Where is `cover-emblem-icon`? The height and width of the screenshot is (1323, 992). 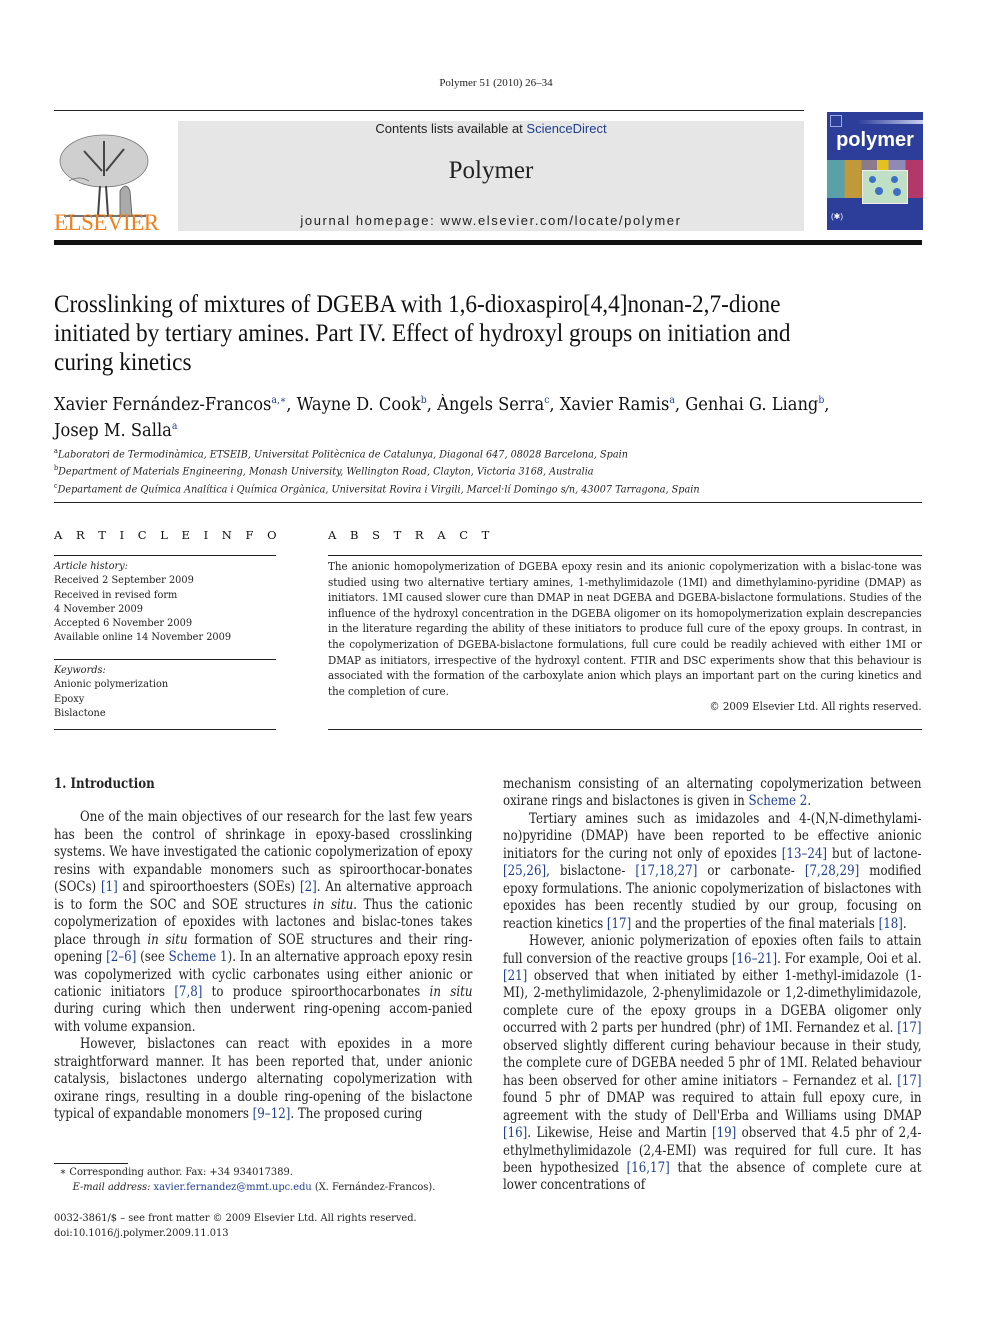
cover-emblem-icon is located at coordinates (836, 121).